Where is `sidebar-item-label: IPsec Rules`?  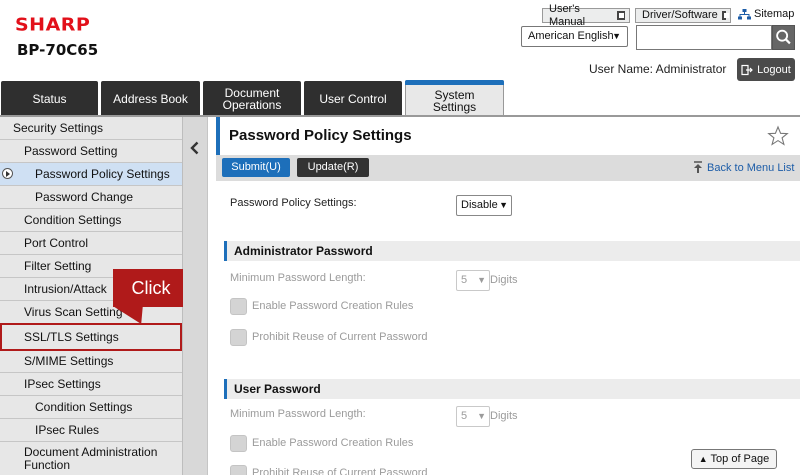 sidebar-item-label: IPsec Rules is located at coordinates (67, 430).